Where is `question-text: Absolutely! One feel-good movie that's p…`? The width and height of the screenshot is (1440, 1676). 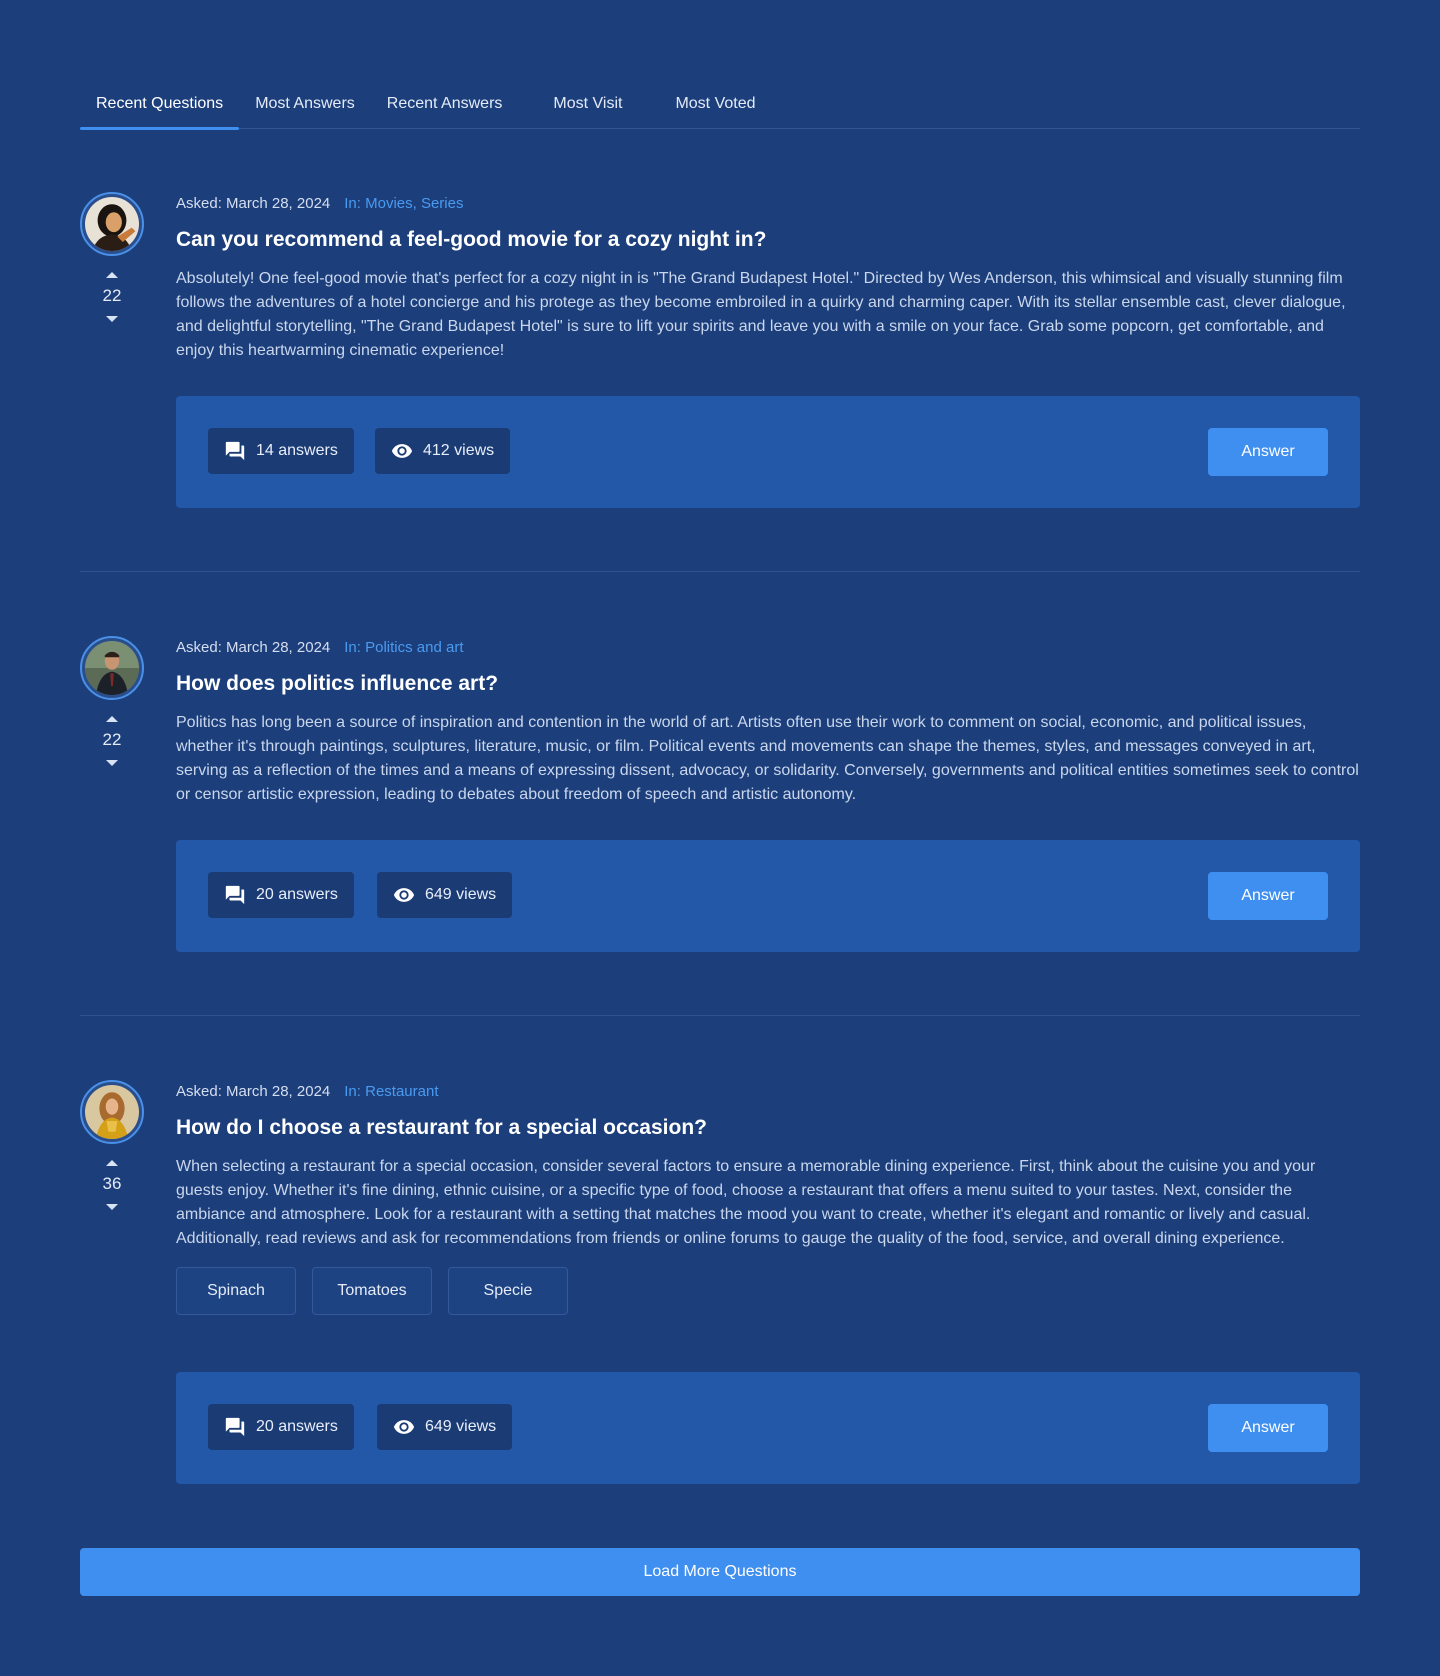 question-text: Absolutely! One feel-good movie that's p… is located at coordinates (761, 314).